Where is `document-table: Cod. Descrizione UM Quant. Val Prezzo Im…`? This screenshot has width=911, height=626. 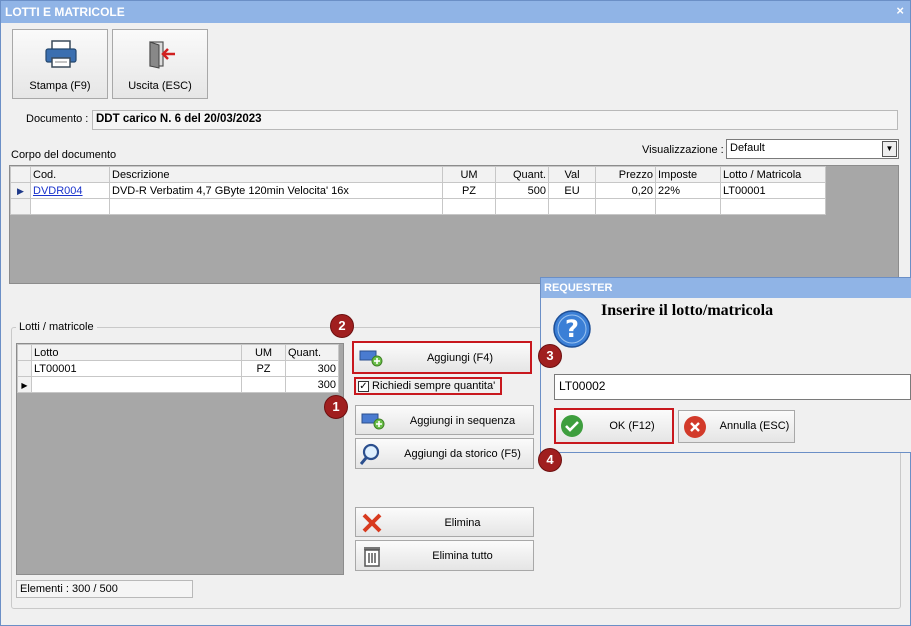
document-table: Cod. Descrizione UM Quant. Val Prezzo Im… is located at coordinates (418, 190).